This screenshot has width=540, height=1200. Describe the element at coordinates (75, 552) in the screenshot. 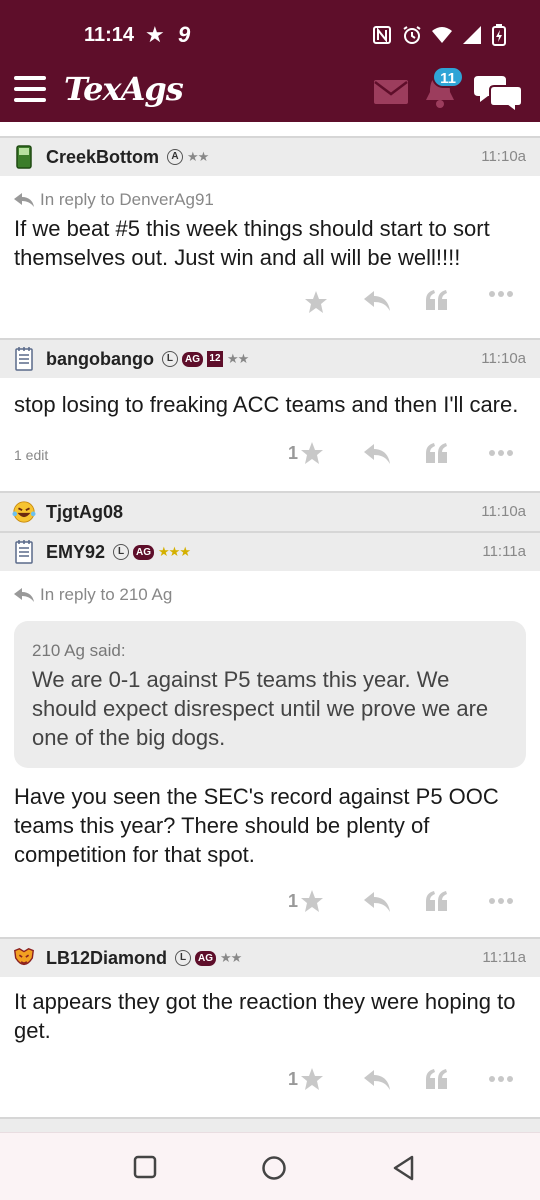

I see `username: EMY92` at that location.